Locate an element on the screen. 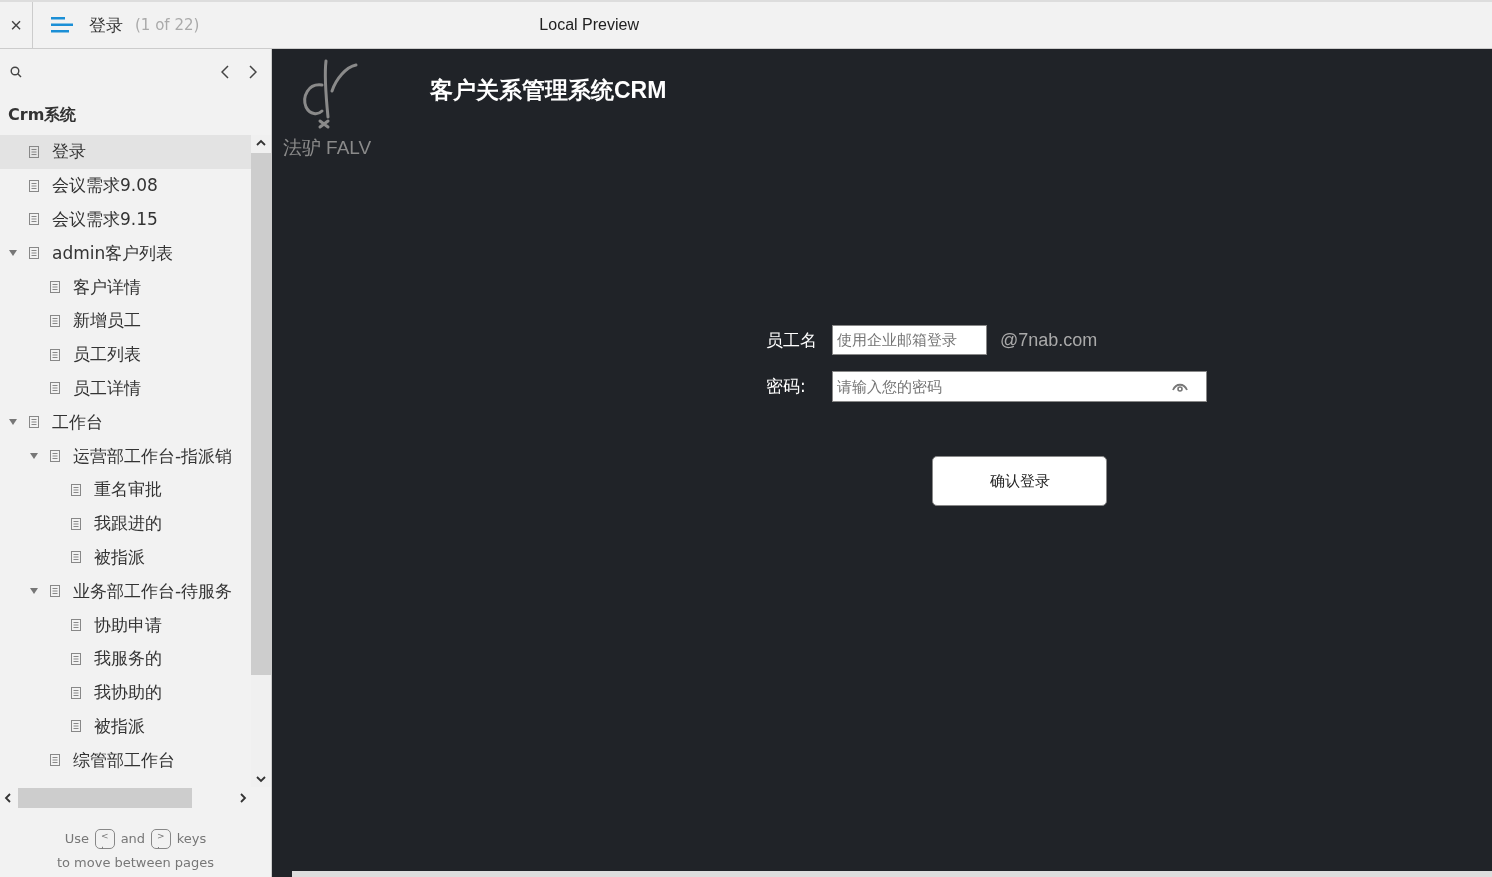 This screenshot has width=1492, height=877. page-tree-item: 员工列表 is located at coordinates (125, 354).